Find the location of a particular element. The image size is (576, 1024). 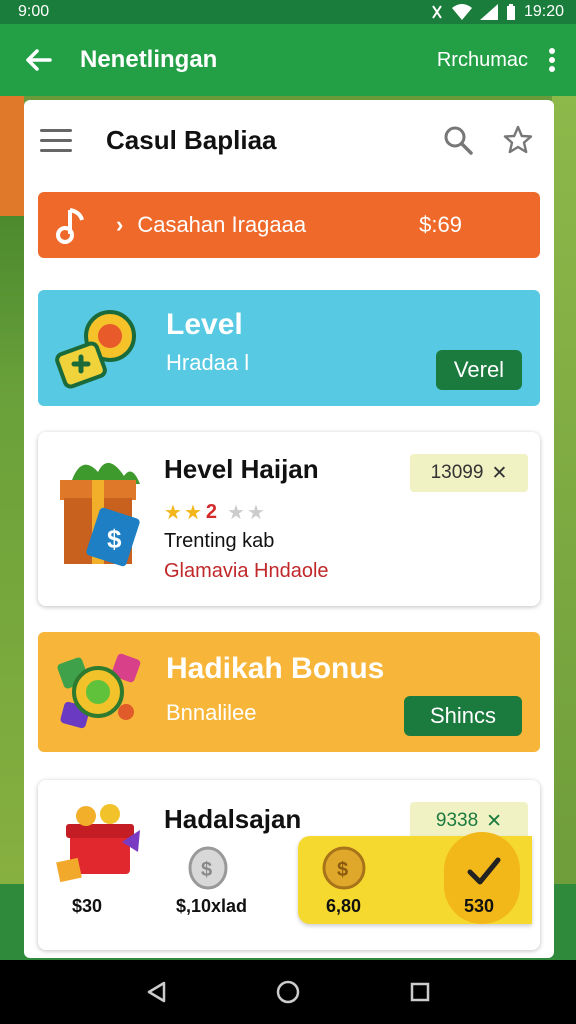

item-price: 9338 is located at coordinates (457, 820).